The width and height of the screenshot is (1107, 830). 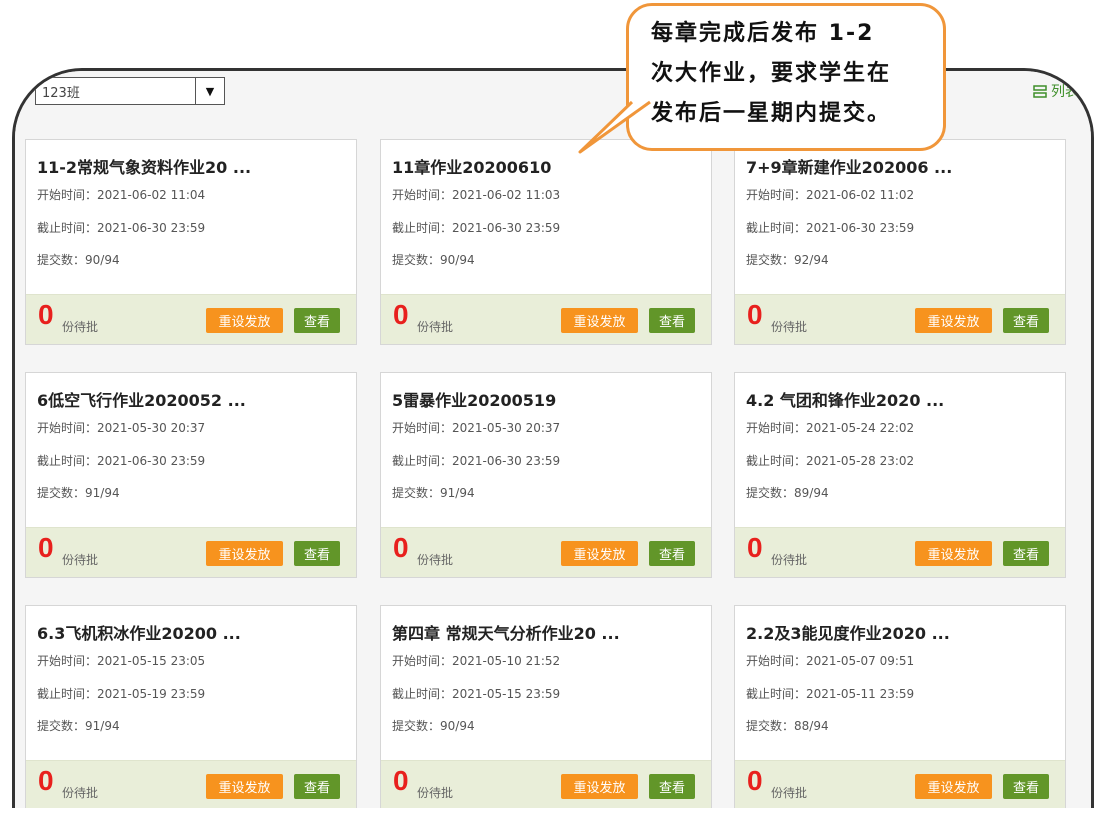 I want to click on submission-count: 提交数：89/94, so click(x=787, y=492).